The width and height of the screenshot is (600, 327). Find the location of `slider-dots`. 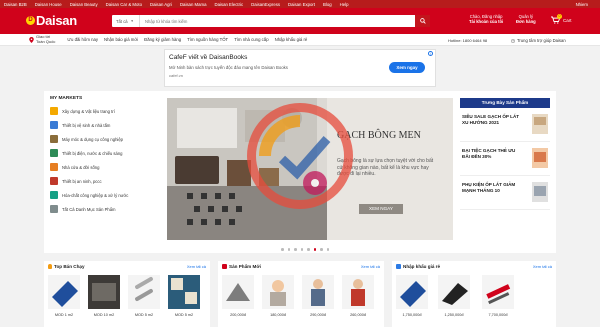

slider-dots is located at coordinates (307, 249).